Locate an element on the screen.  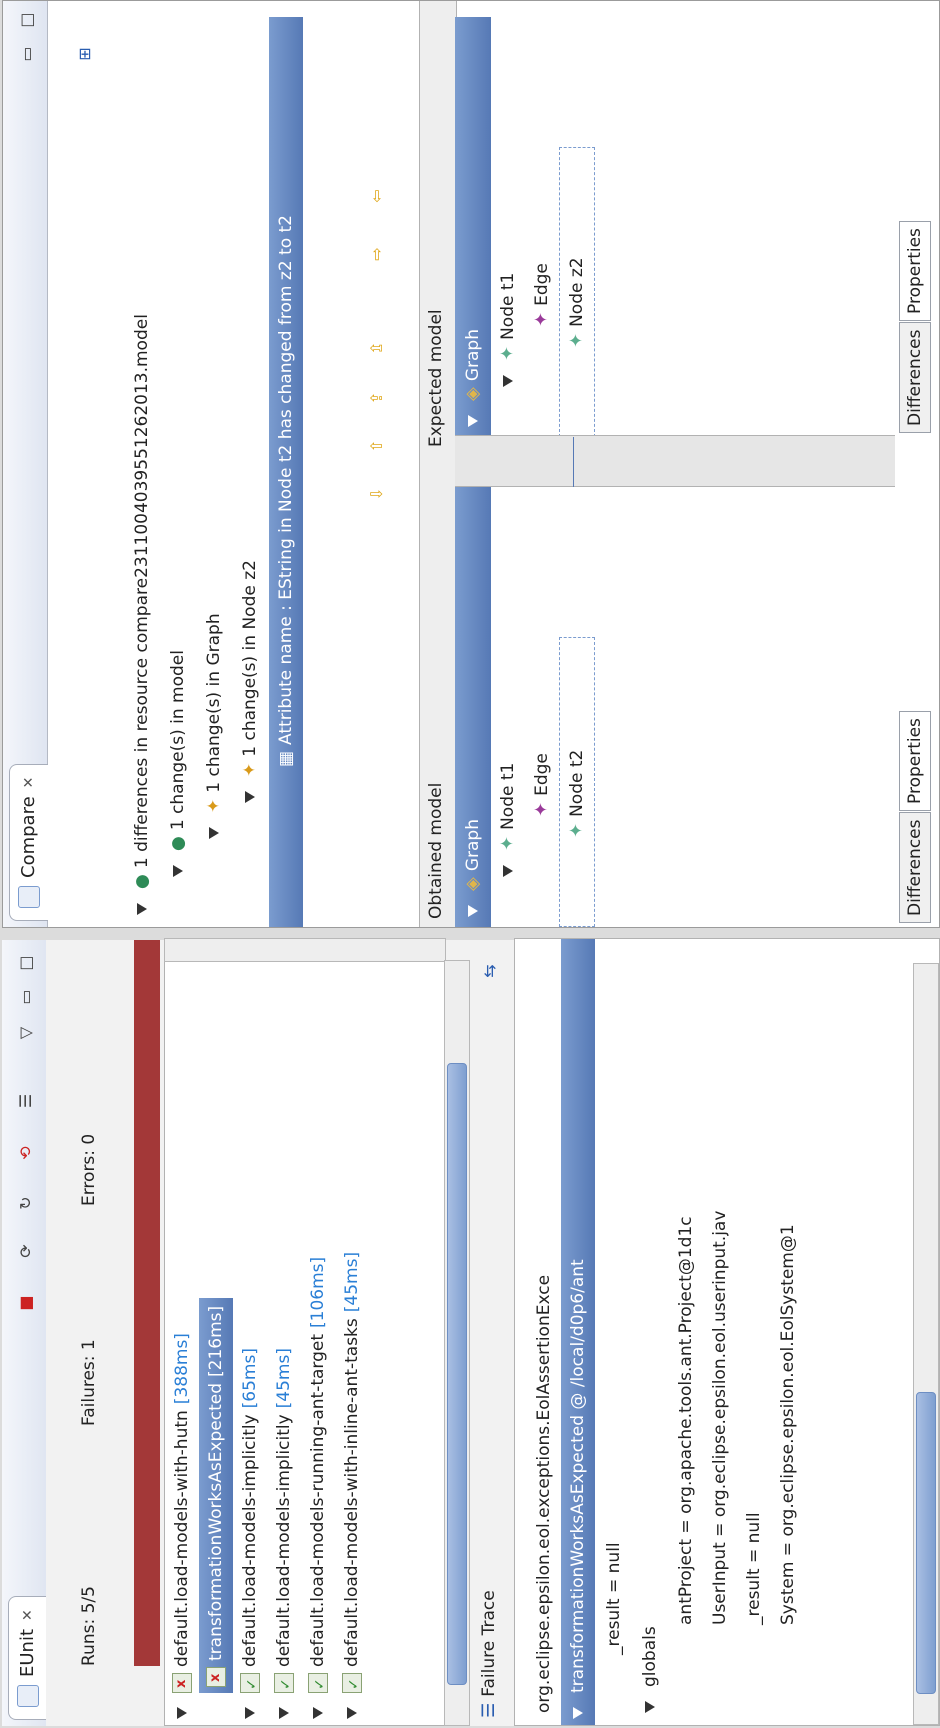
test-tree-scrollbar is located at coordinates (305, 950).